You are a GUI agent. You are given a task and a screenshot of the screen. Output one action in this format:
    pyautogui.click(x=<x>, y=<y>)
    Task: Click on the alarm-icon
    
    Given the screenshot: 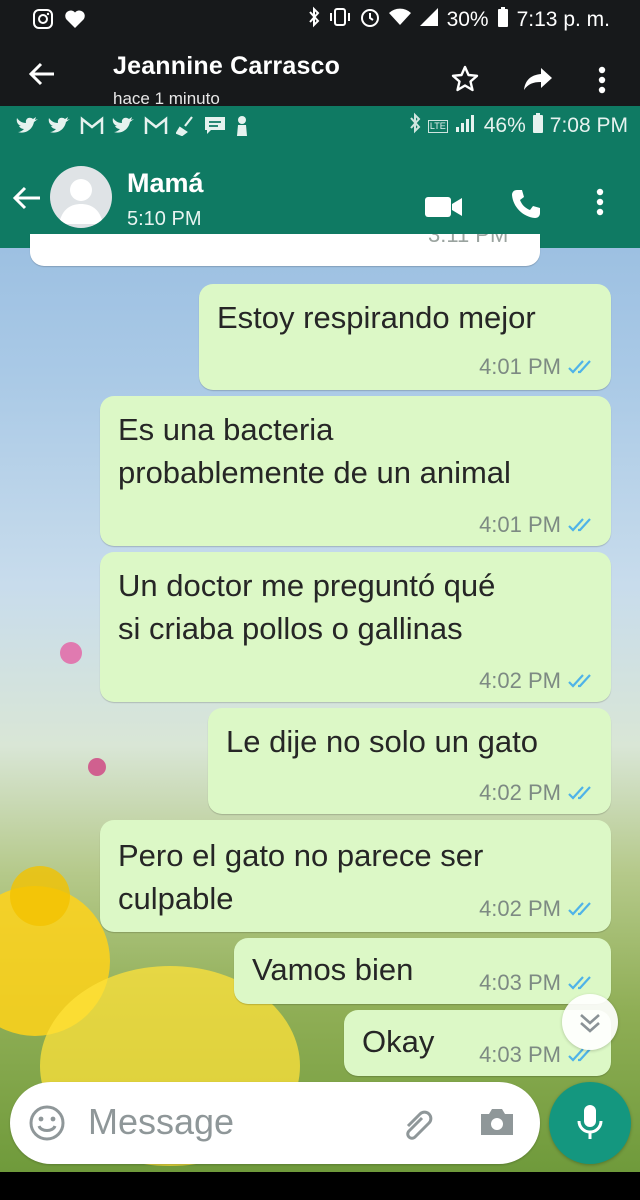 What is the action you would take?
    pyautogui.click(x=370, y=20)
    